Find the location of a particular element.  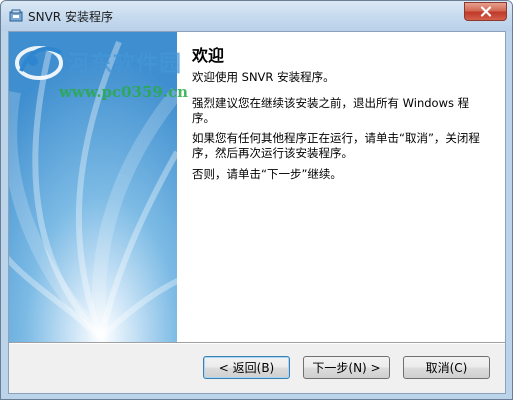

watermark-title: 河东软件园 is located at coordinates (125, 64).